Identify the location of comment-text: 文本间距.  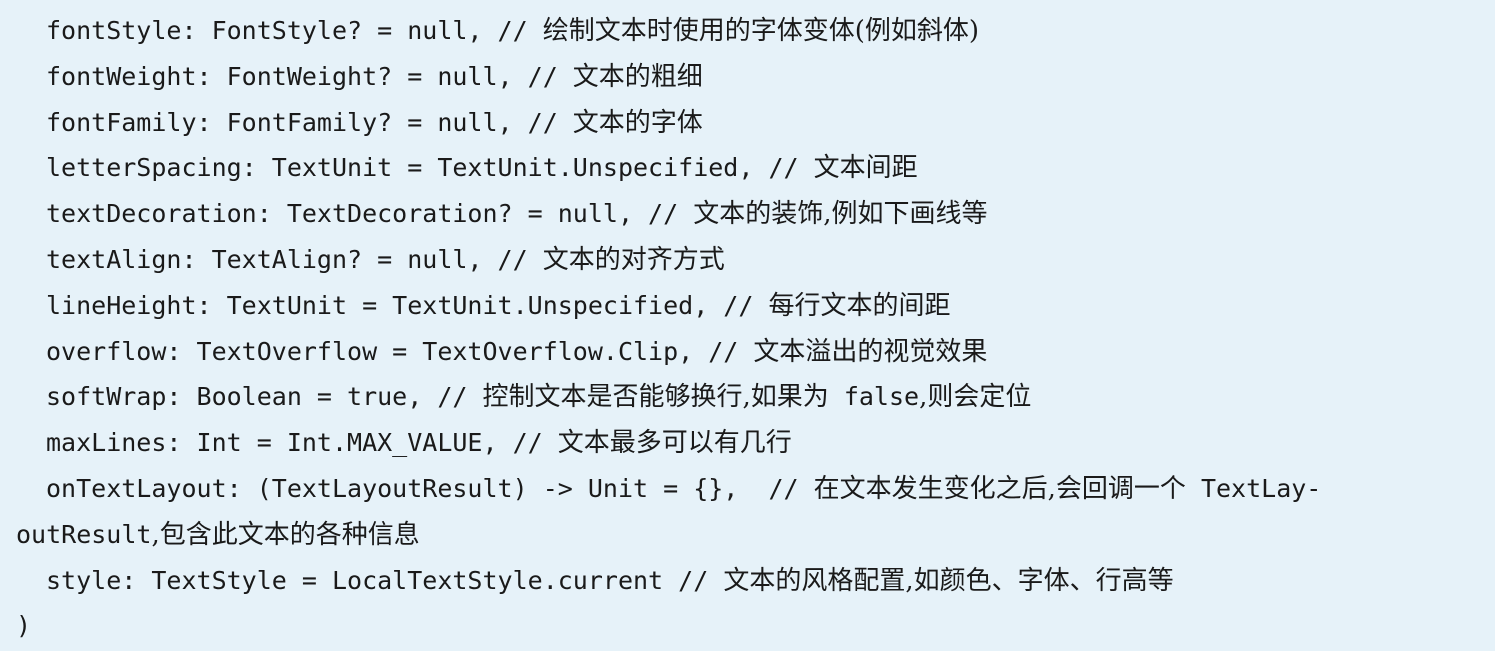
(865, 168).